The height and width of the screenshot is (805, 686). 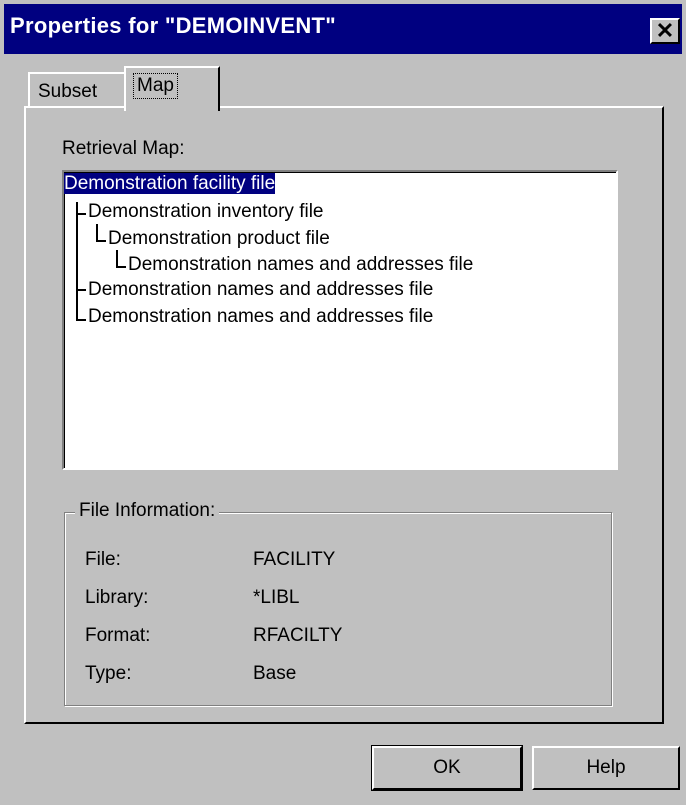 What do you see at coordinates (298, 635) in the screenshot?
I see `info-value: RFACILTY` at bounding box center [298, 635].